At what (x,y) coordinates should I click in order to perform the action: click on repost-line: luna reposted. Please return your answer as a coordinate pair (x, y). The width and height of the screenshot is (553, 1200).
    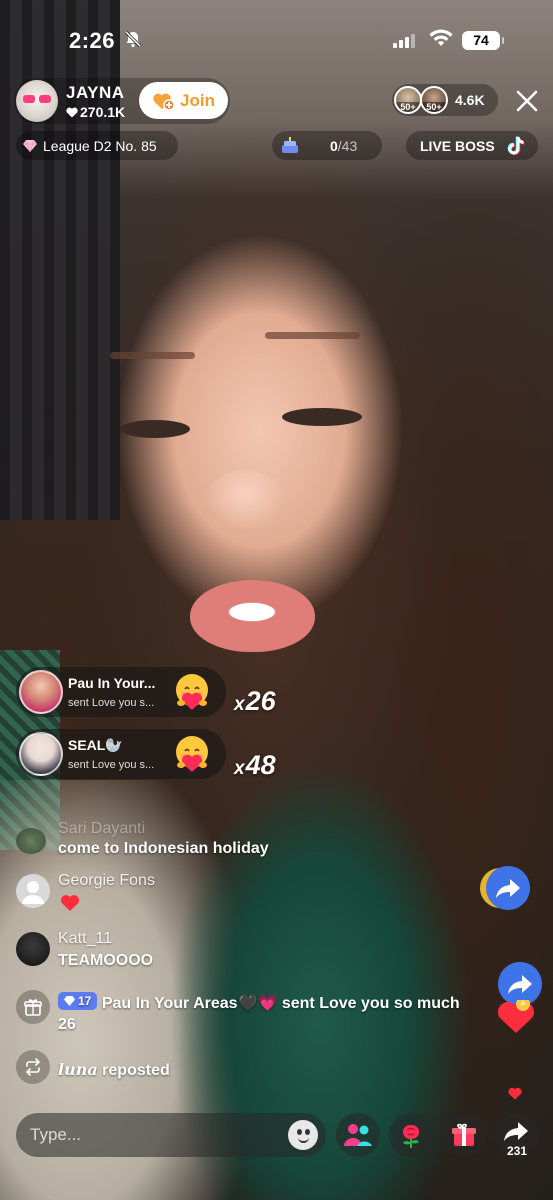
    Looking at the image, I should click on (114, 1070).